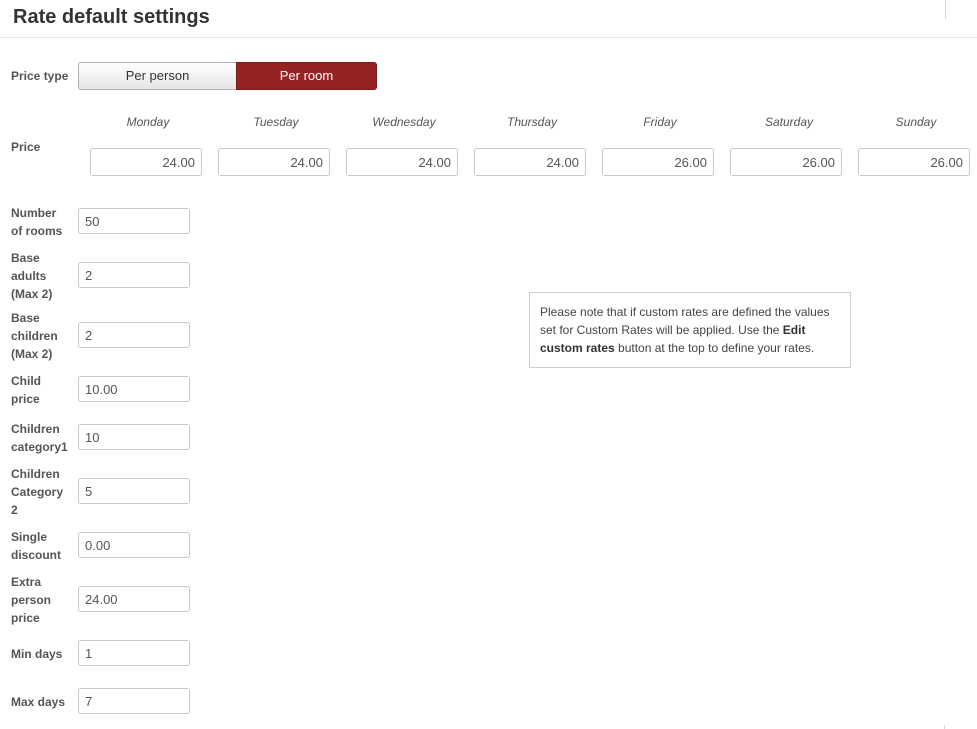 This screenshot has width=977, height=729. I want to click on single-discount-label: Single discount, so click(36, 546).